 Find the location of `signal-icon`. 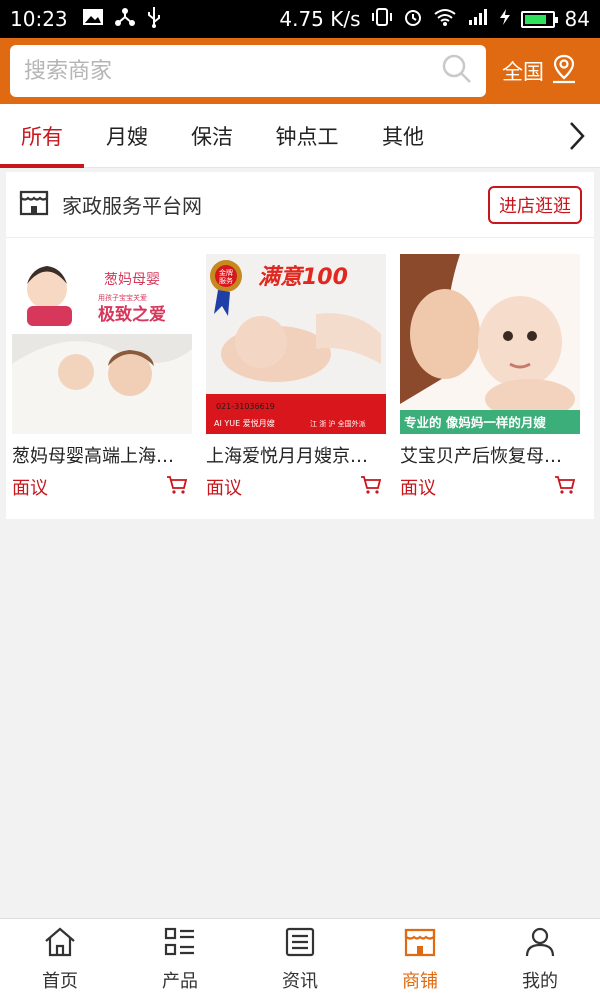

signal-icon is located at coordinates (478, 19).